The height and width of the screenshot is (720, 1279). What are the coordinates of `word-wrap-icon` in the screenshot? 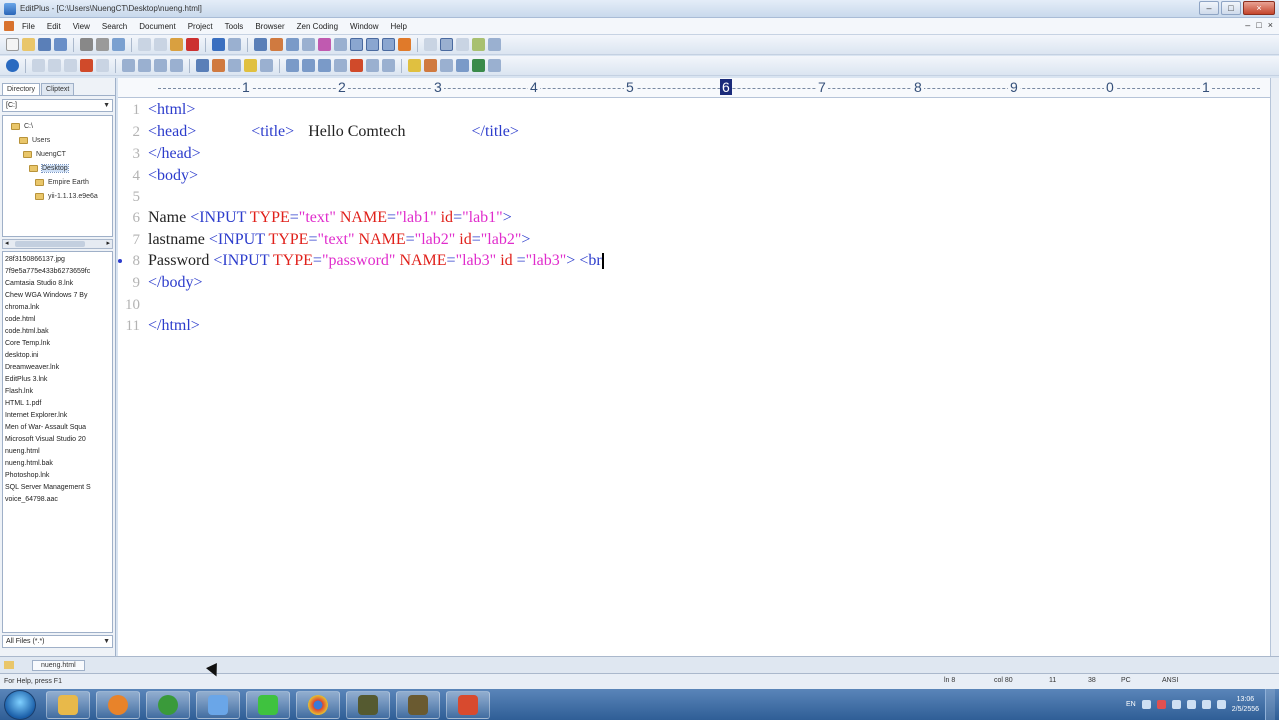 It's located at (324, 44).